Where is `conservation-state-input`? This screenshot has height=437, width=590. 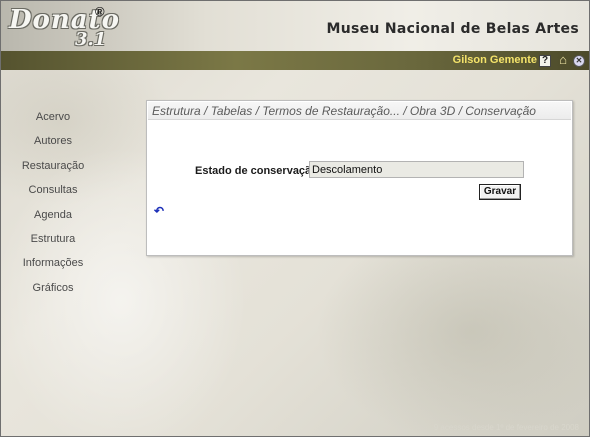 conservation-state-input is located at coordinates (416, 169).